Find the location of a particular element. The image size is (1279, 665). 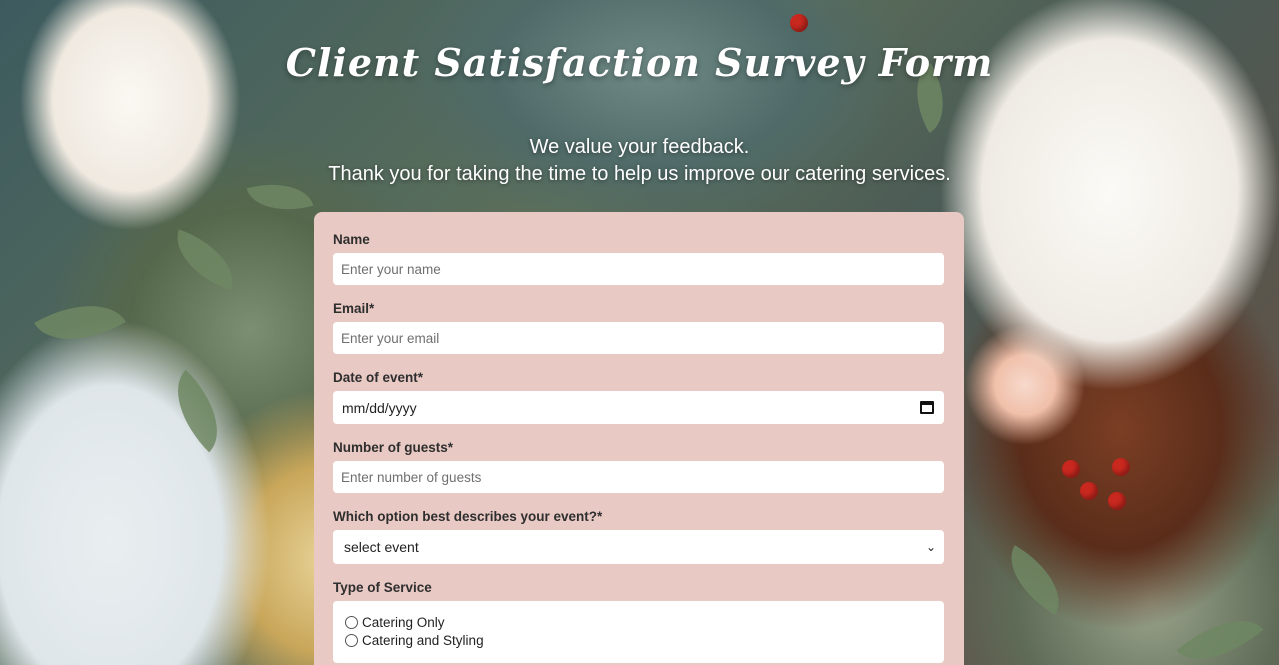

service-radio-group: Catering Only Catering and Styling is located at coordinates (638, 632).